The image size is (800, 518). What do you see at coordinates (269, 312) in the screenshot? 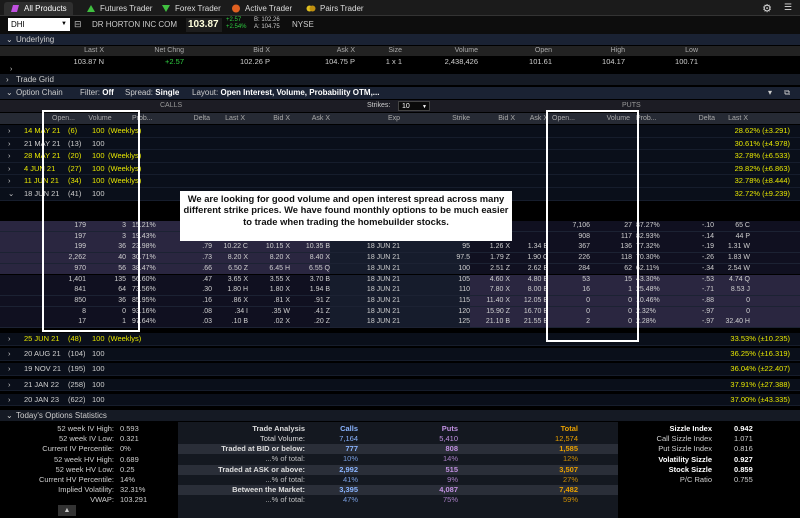
I see `strike-cell: .35 W` at bounding box center [269, 312].